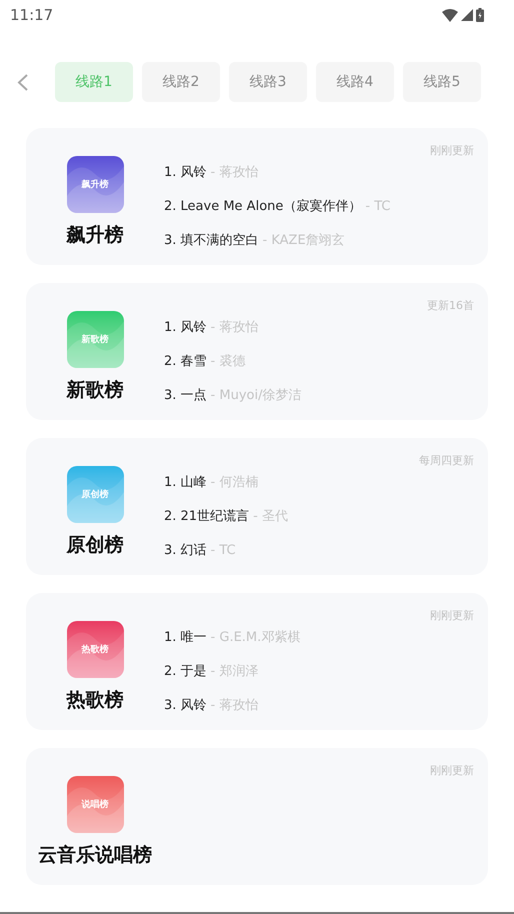  Describe the element at coordinates (95, 235) in the screenshot. I see `chart-title: 飙升榜` at that location.